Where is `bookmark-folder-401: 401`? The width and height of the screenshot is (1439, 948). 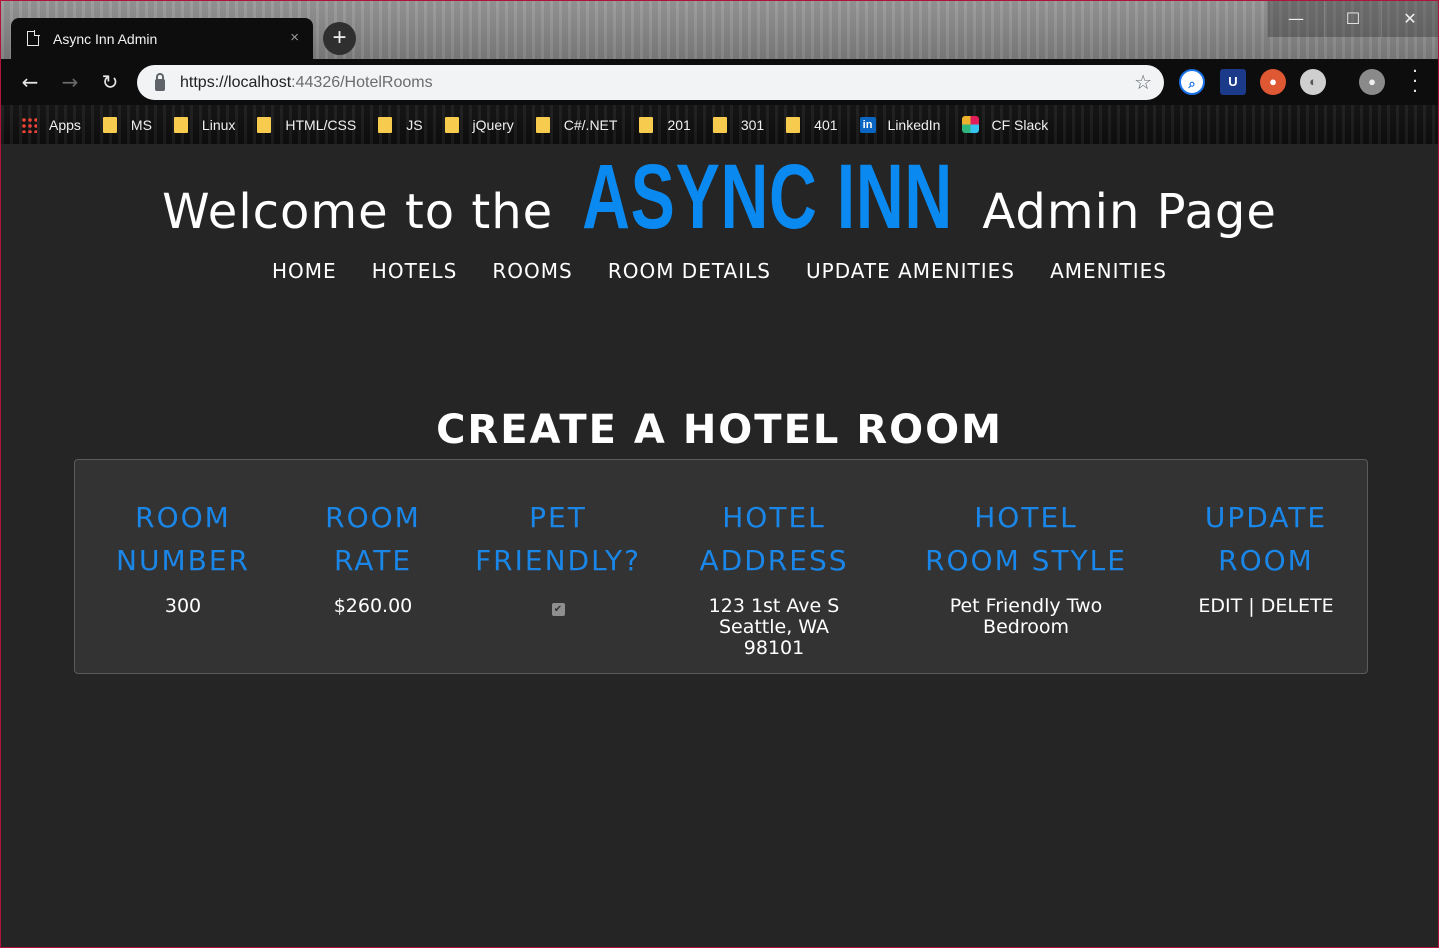 bookmark-folder-401: 401 is located at coordinates (812, 124).